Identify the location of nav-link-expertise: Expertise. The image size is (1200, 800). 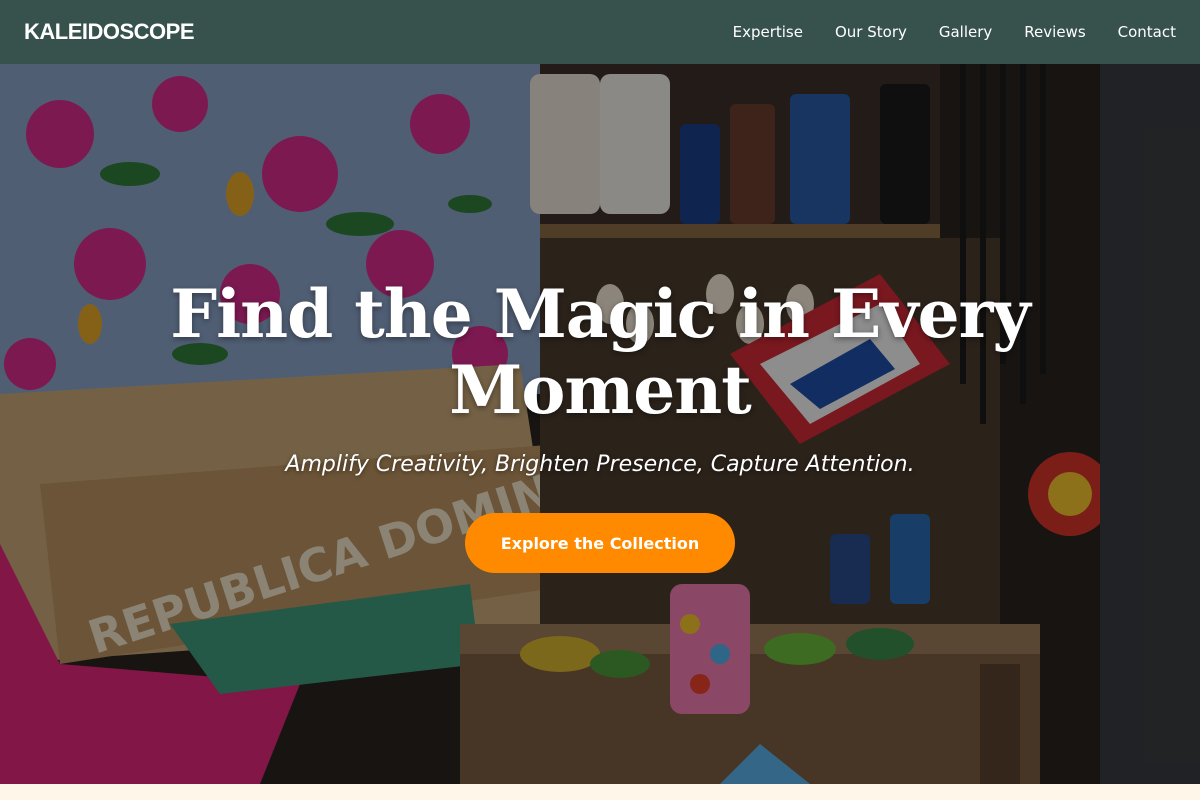
(768, 32).